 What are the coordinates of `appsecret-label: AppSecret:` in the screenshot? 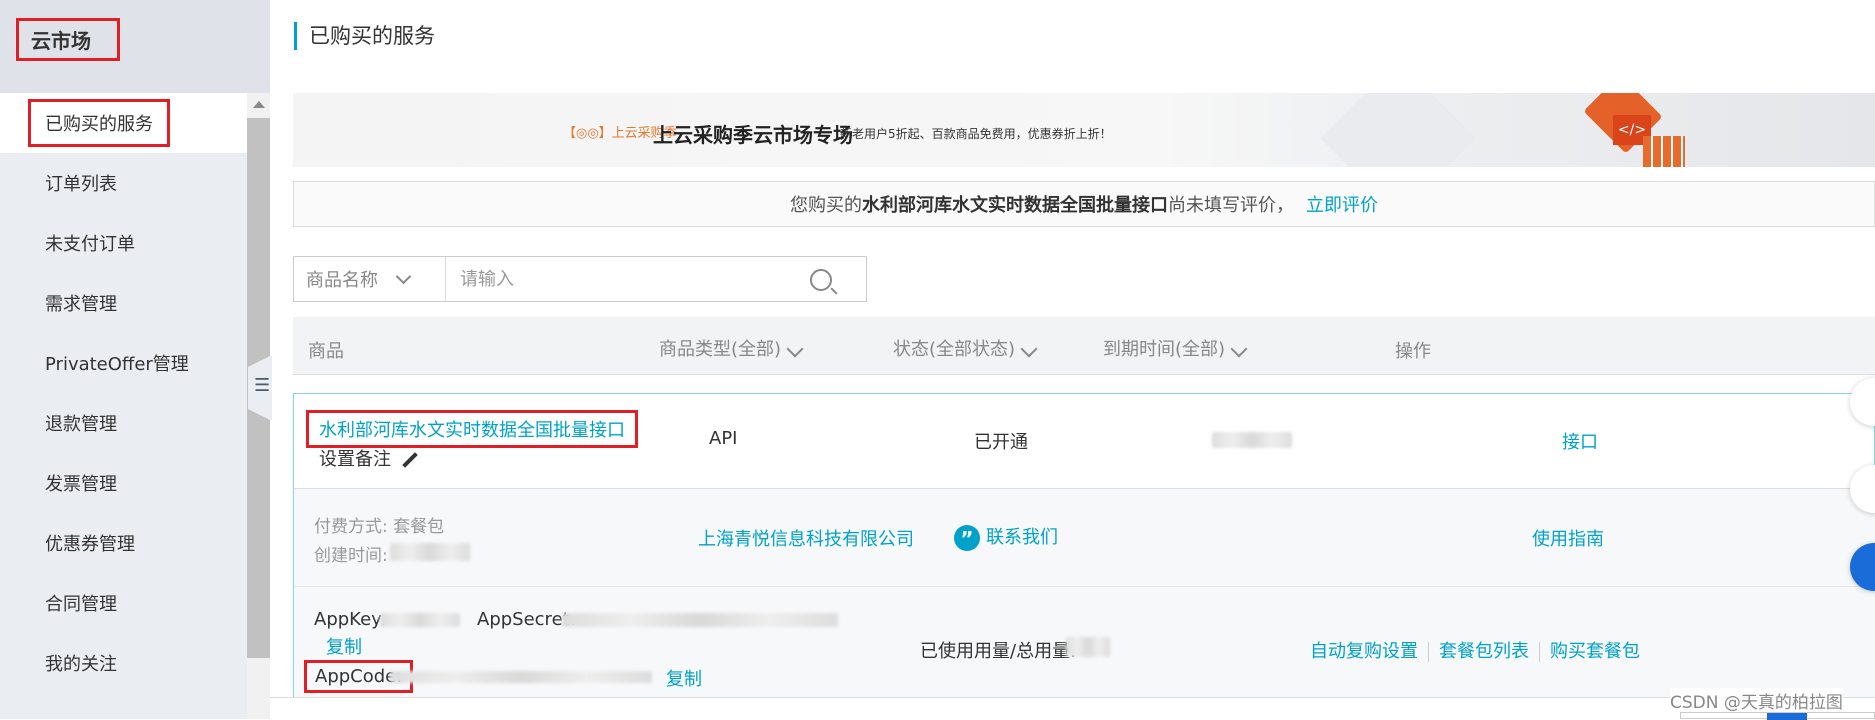 It's located at (526, 619).